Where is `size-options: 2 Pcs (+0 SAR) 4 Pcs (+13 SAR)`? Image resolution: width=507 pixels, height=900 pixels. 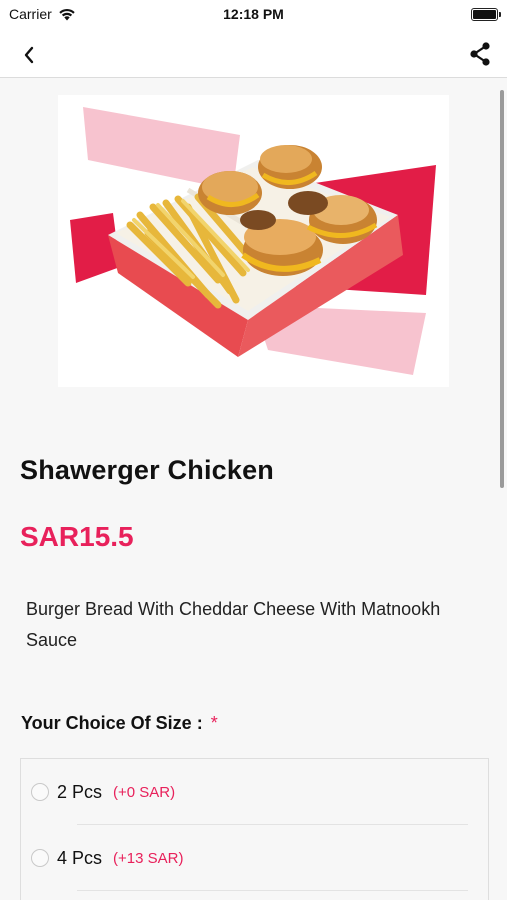 size-options: 2 Pcs (+0 SAR) 4 Pcs (+13 SAR) is located at coordinates (254, 829).